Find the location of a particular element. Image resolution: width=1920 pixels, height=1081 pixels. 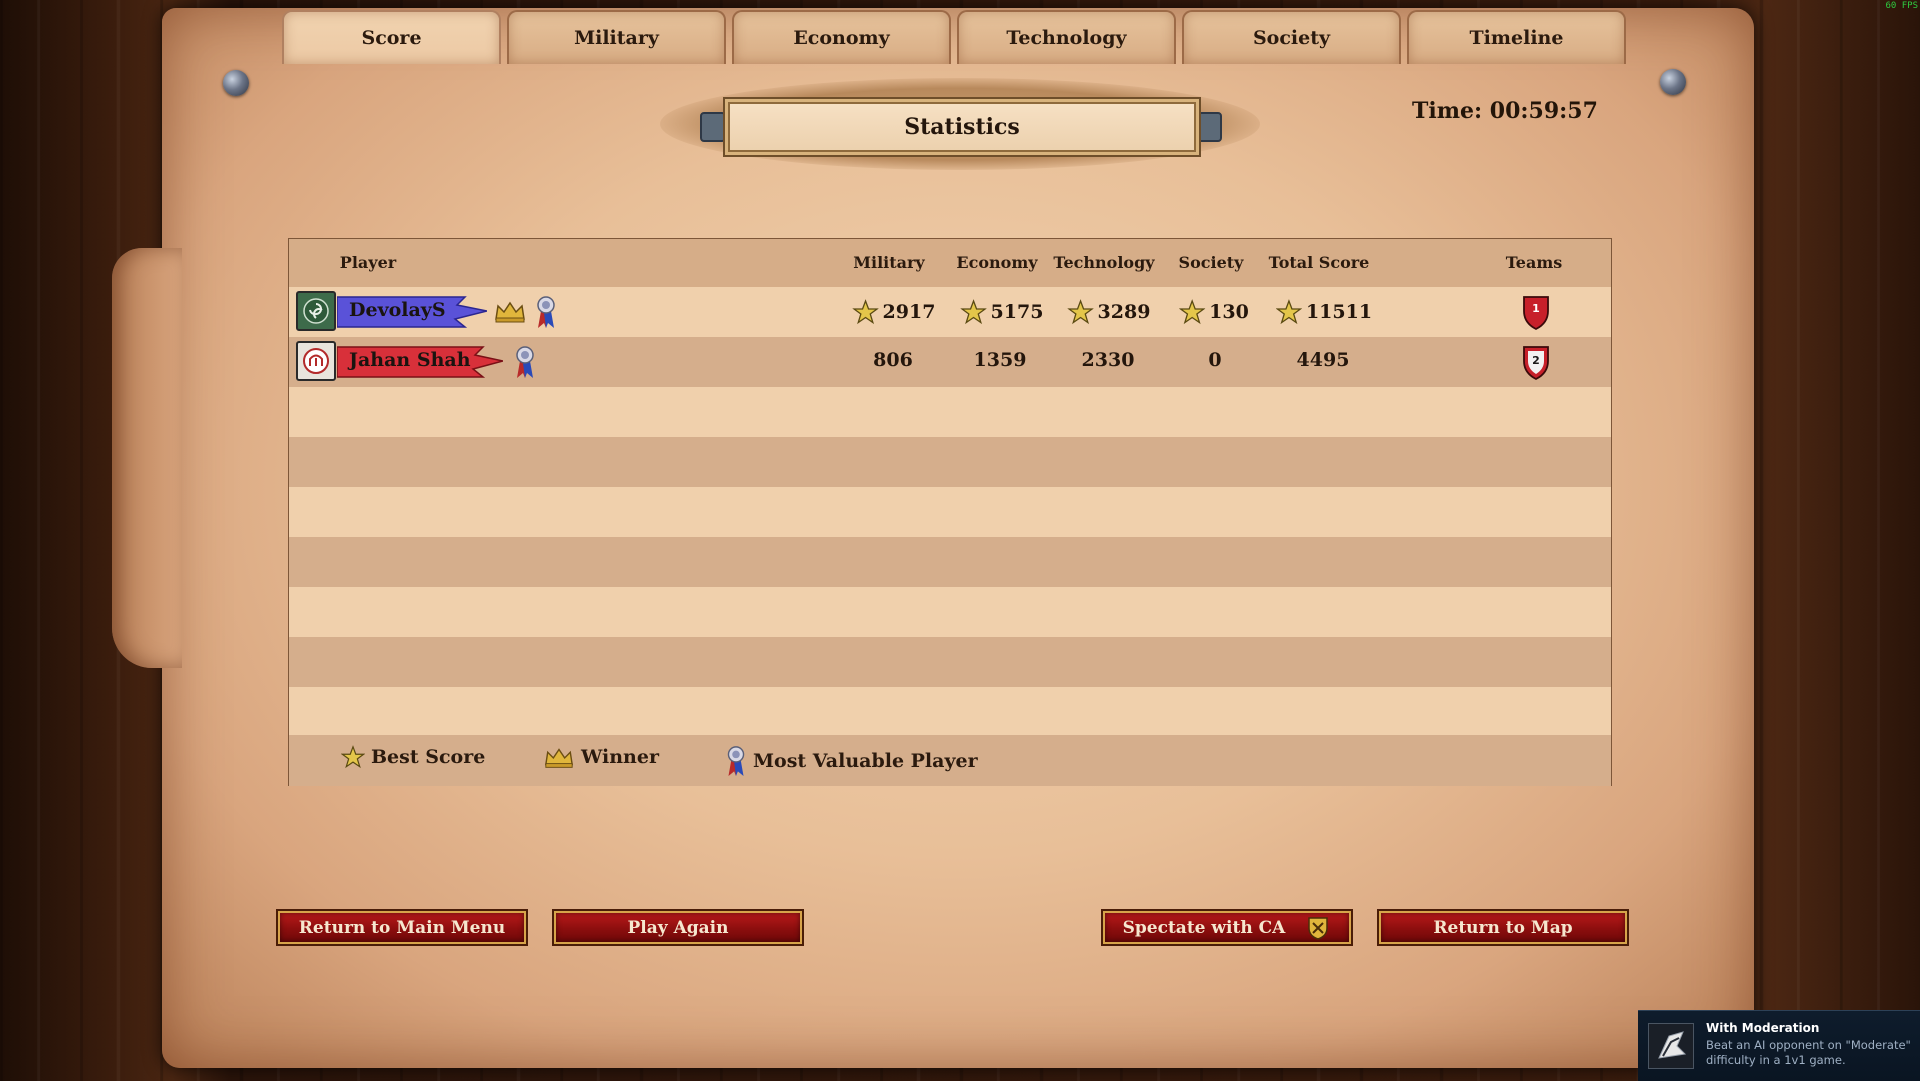

table-row: DevolayS 2917 5175 3289 130 11511 1 is located at coordinates (950, 312).